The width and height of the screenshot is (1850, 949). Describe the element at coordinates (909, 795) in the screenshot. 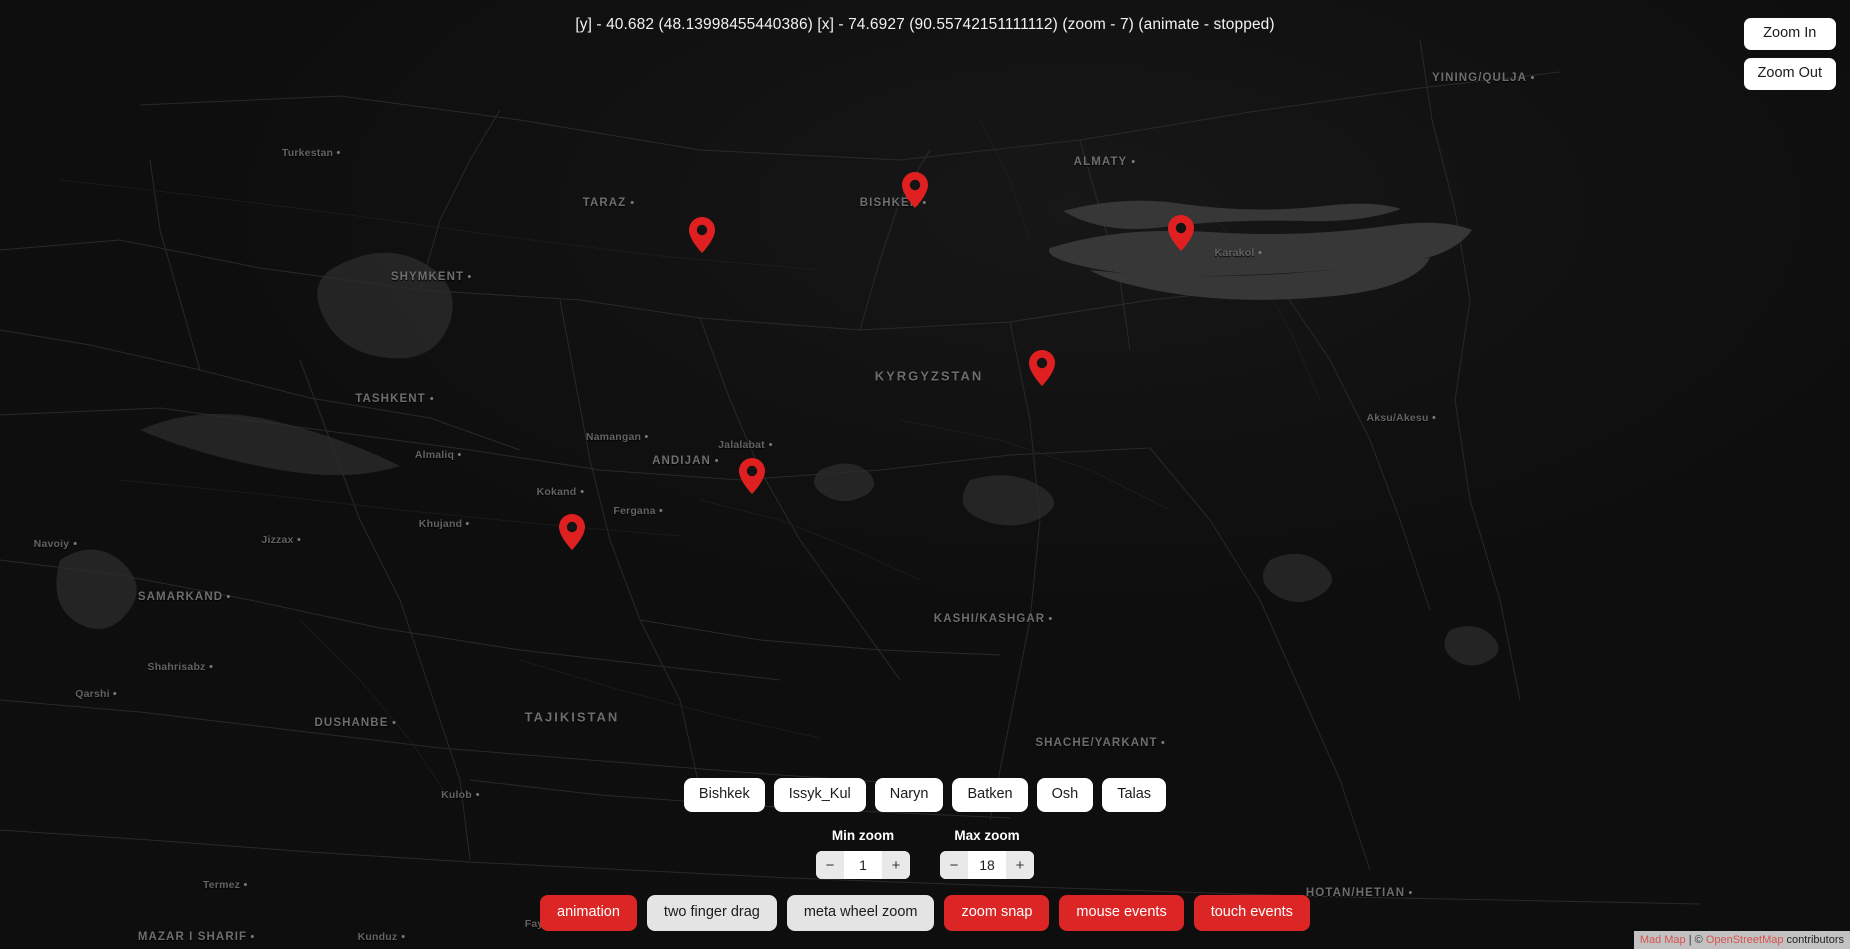

I see `city-button-naryn: Naryn` at that location.